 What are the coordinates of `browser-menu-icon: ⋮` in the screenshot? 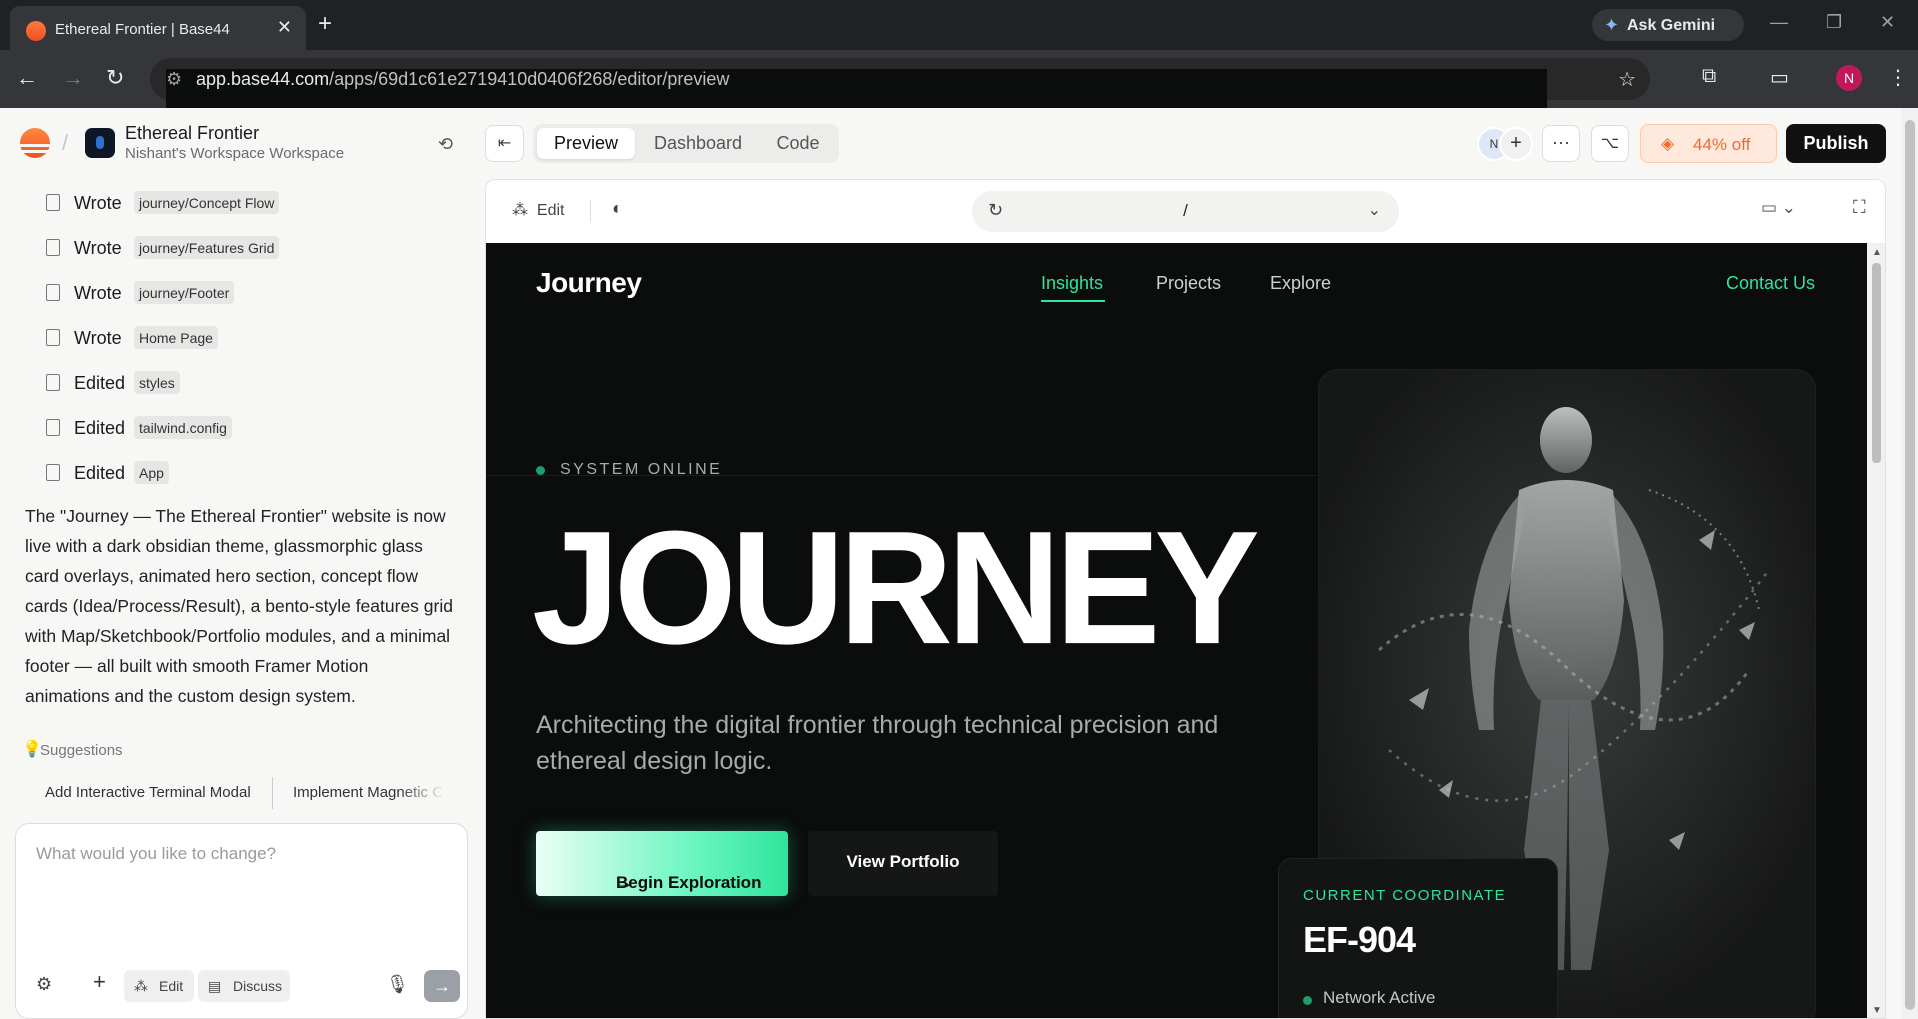 It's located at (1898, 77).